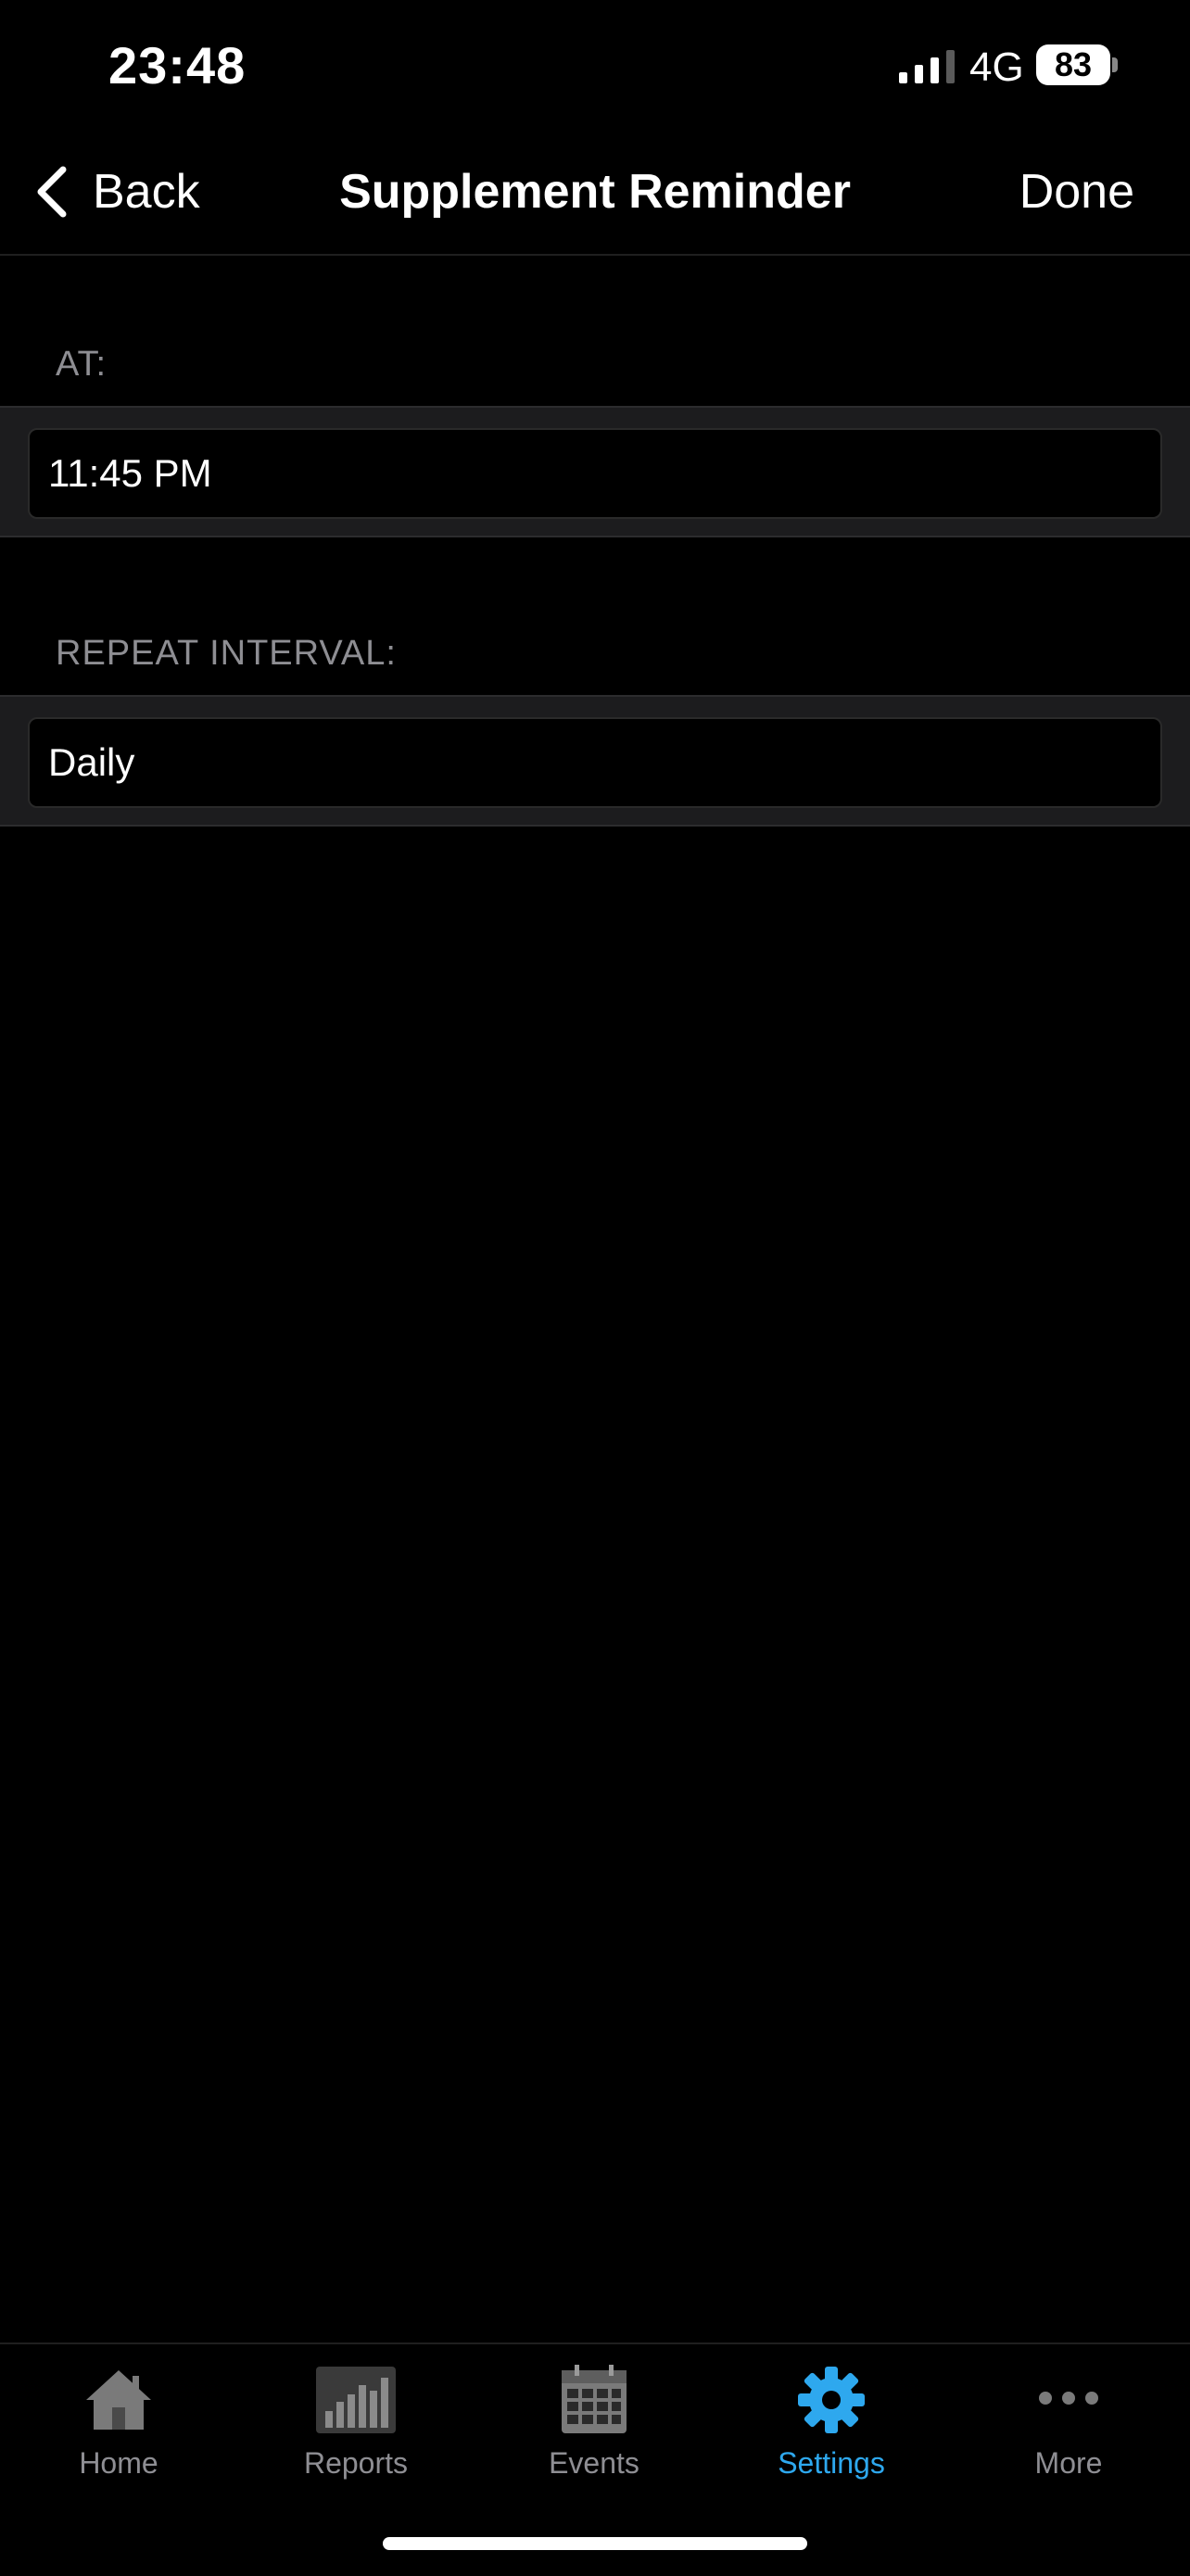  I want to click on repeat-interval-field: Daily, so click(595, 762).